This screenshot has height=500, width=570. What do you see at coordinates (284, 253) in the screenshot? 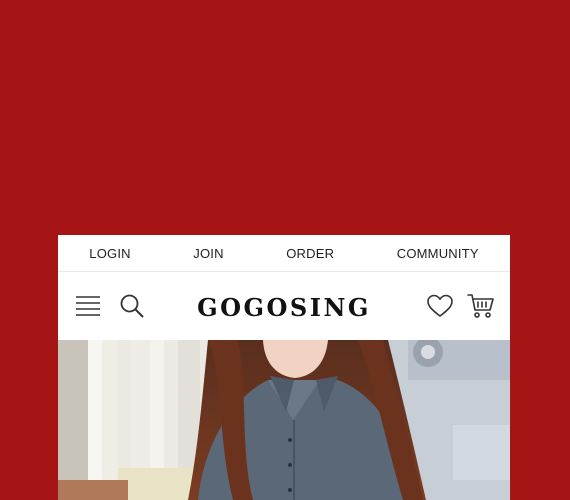
I see `top-nav-links: LOGIN JOIN ORDER COMMUNITY` at bounding box center [284, 253].